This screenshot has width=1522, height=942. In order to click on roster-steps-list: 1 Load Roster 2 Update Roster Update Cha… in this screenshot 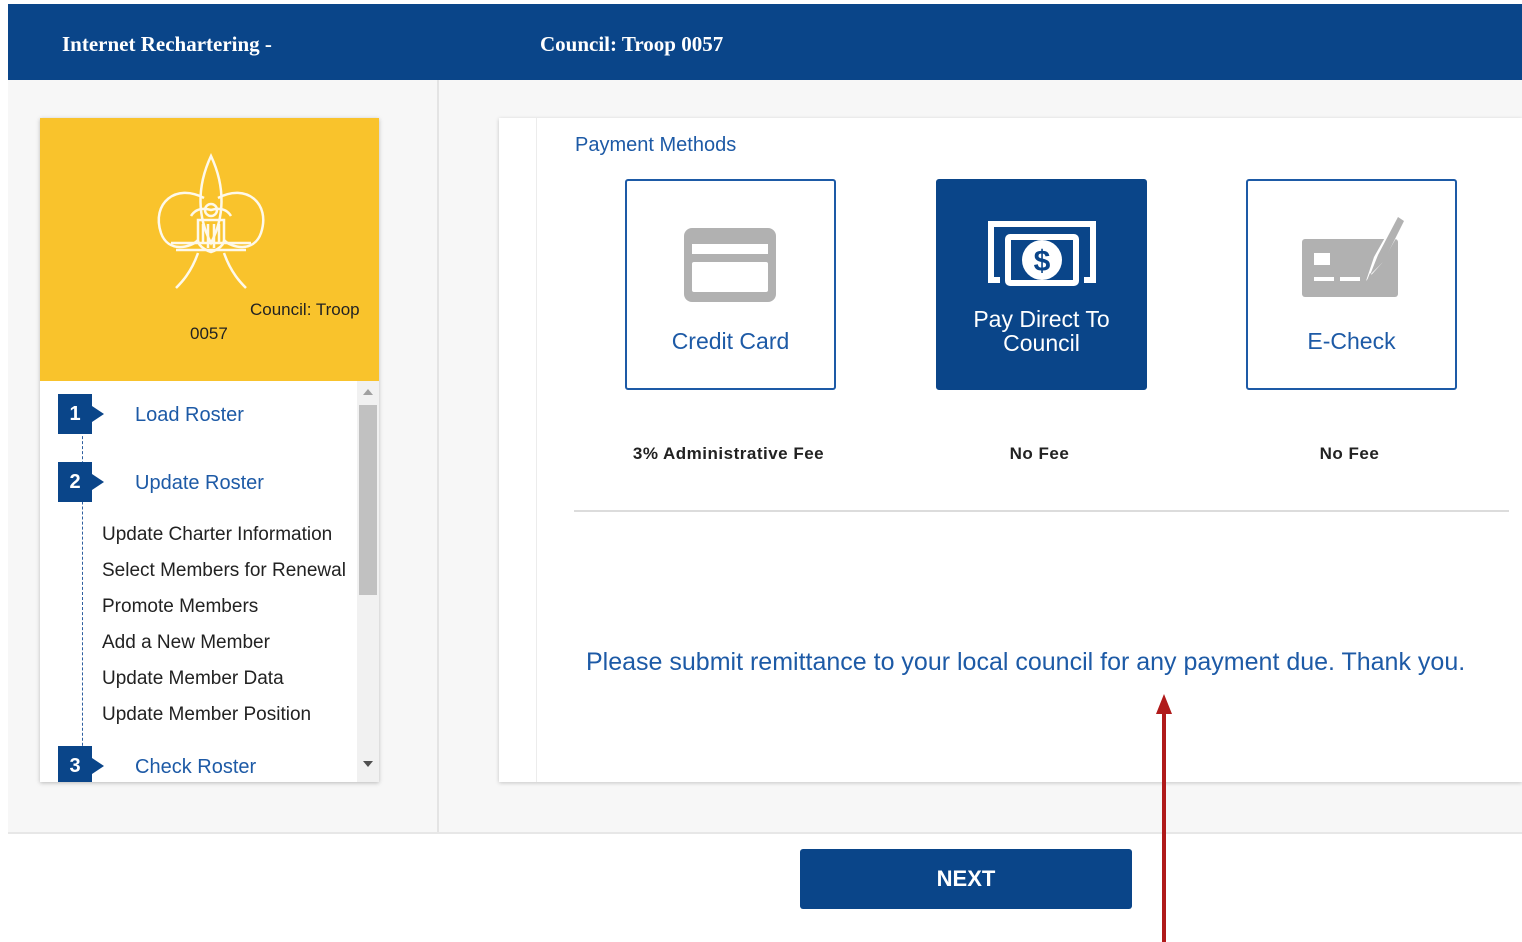, I will do `click(198, 581)`.